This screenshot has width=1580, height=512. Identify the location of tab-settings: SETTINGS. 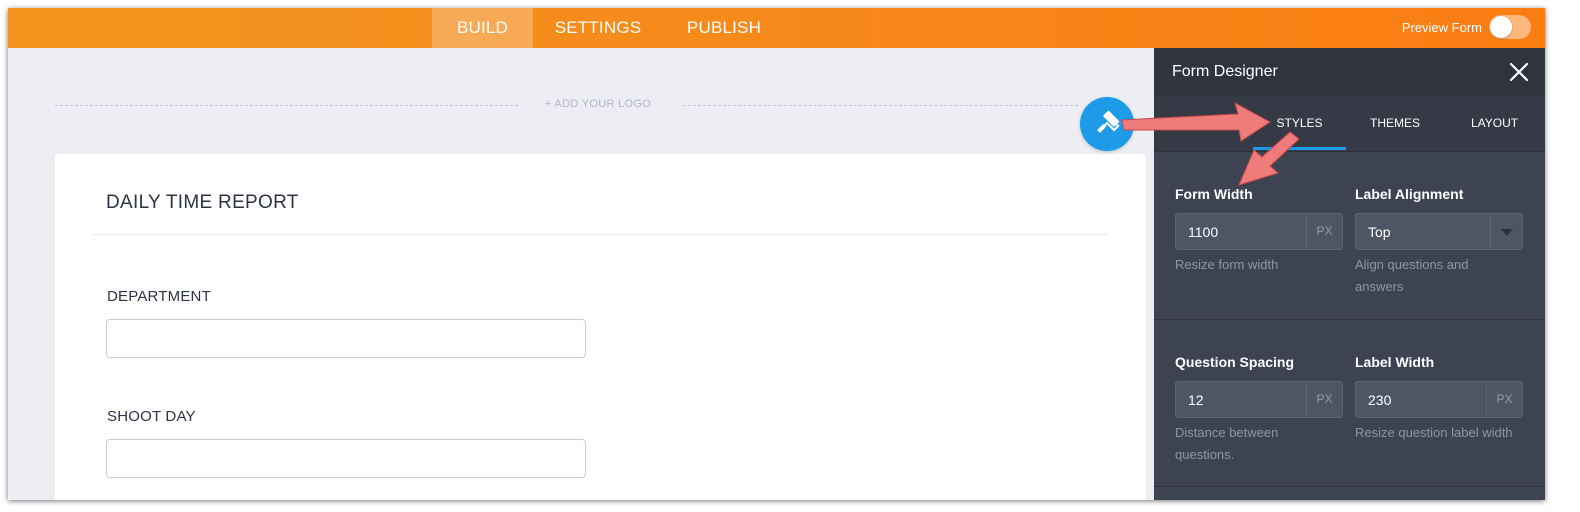
(598, 28).